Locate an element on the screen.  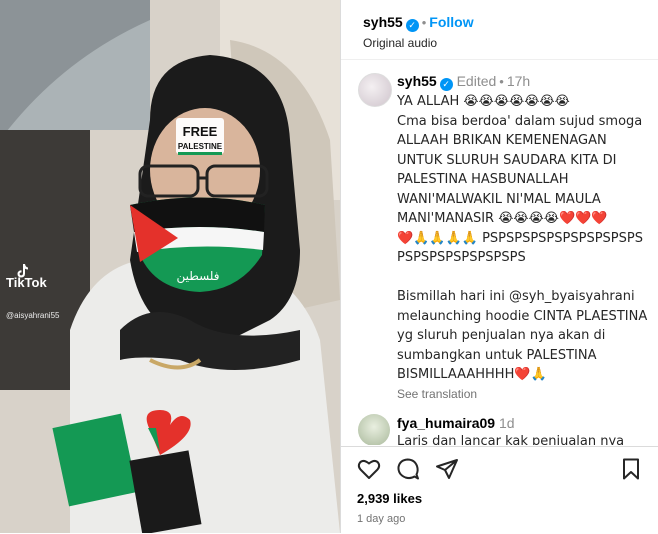
post-date: 1 day ago is located at coordinates (381, 519).